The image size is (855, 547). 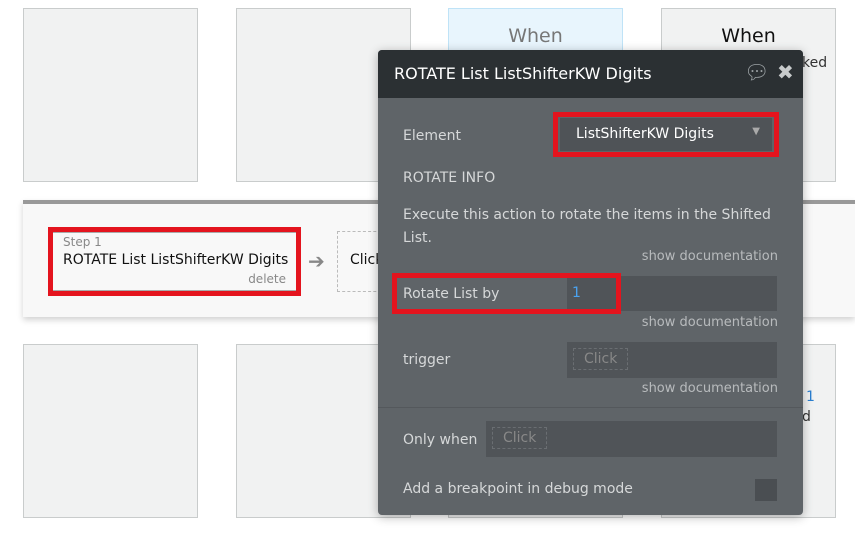 I want to click on element-dropdown: ListShifterKW Digits ▼, so click(x=666, y=134).